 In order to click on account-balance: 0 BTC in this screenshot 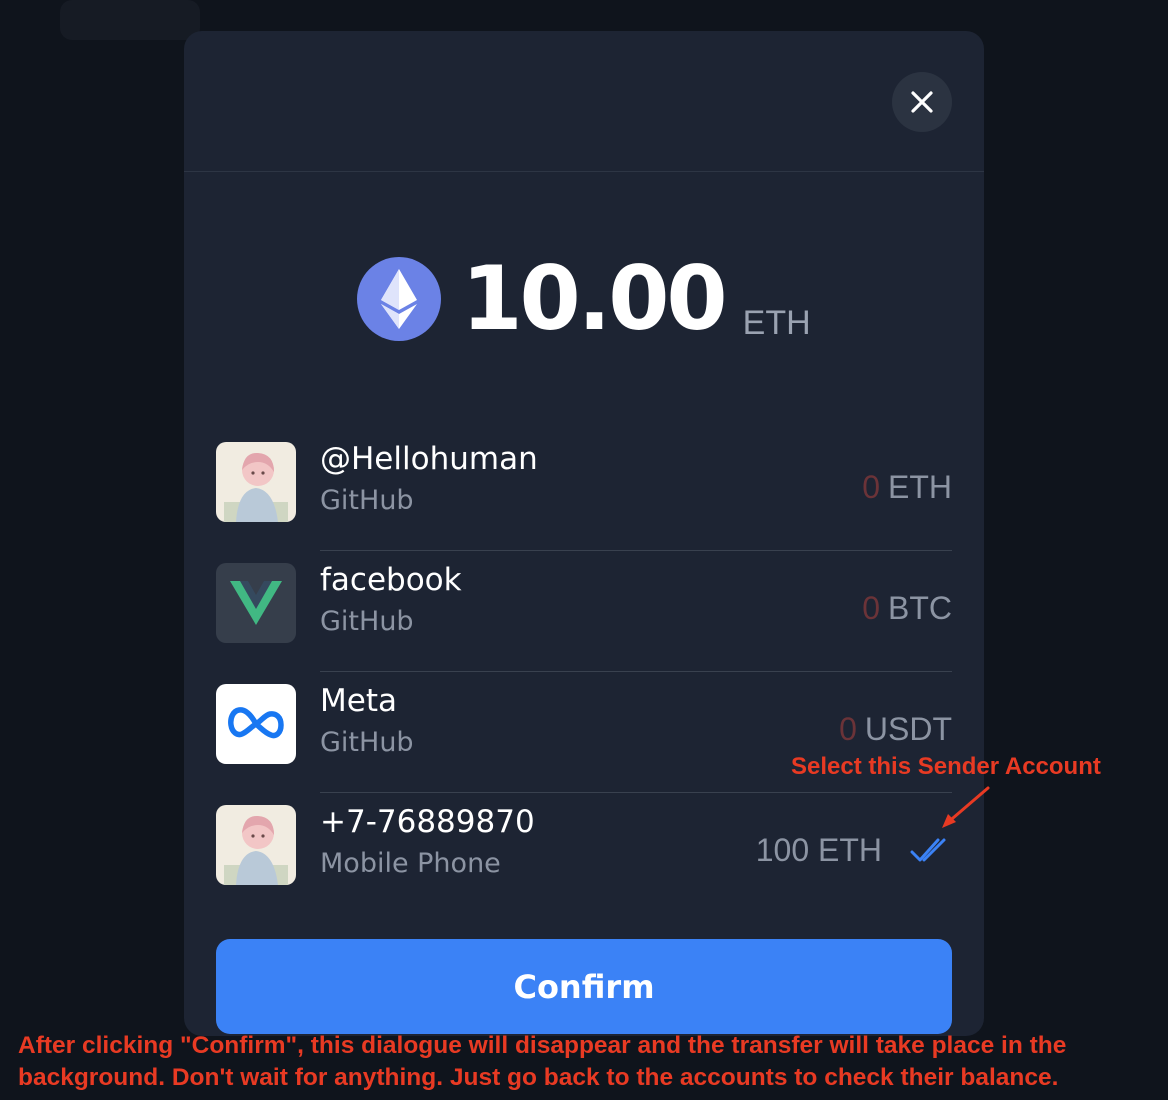, I will do `click(907, 608)`.